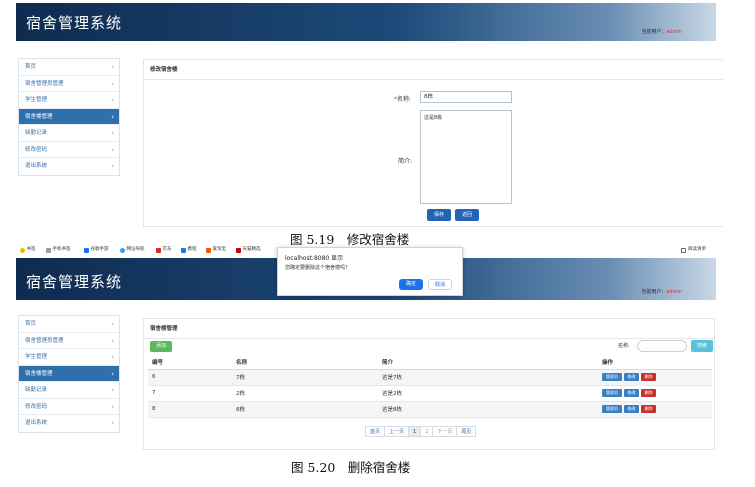 This screenshot has width=755, height=487. I want to click on page-next: 下一页, so click(445, 431).